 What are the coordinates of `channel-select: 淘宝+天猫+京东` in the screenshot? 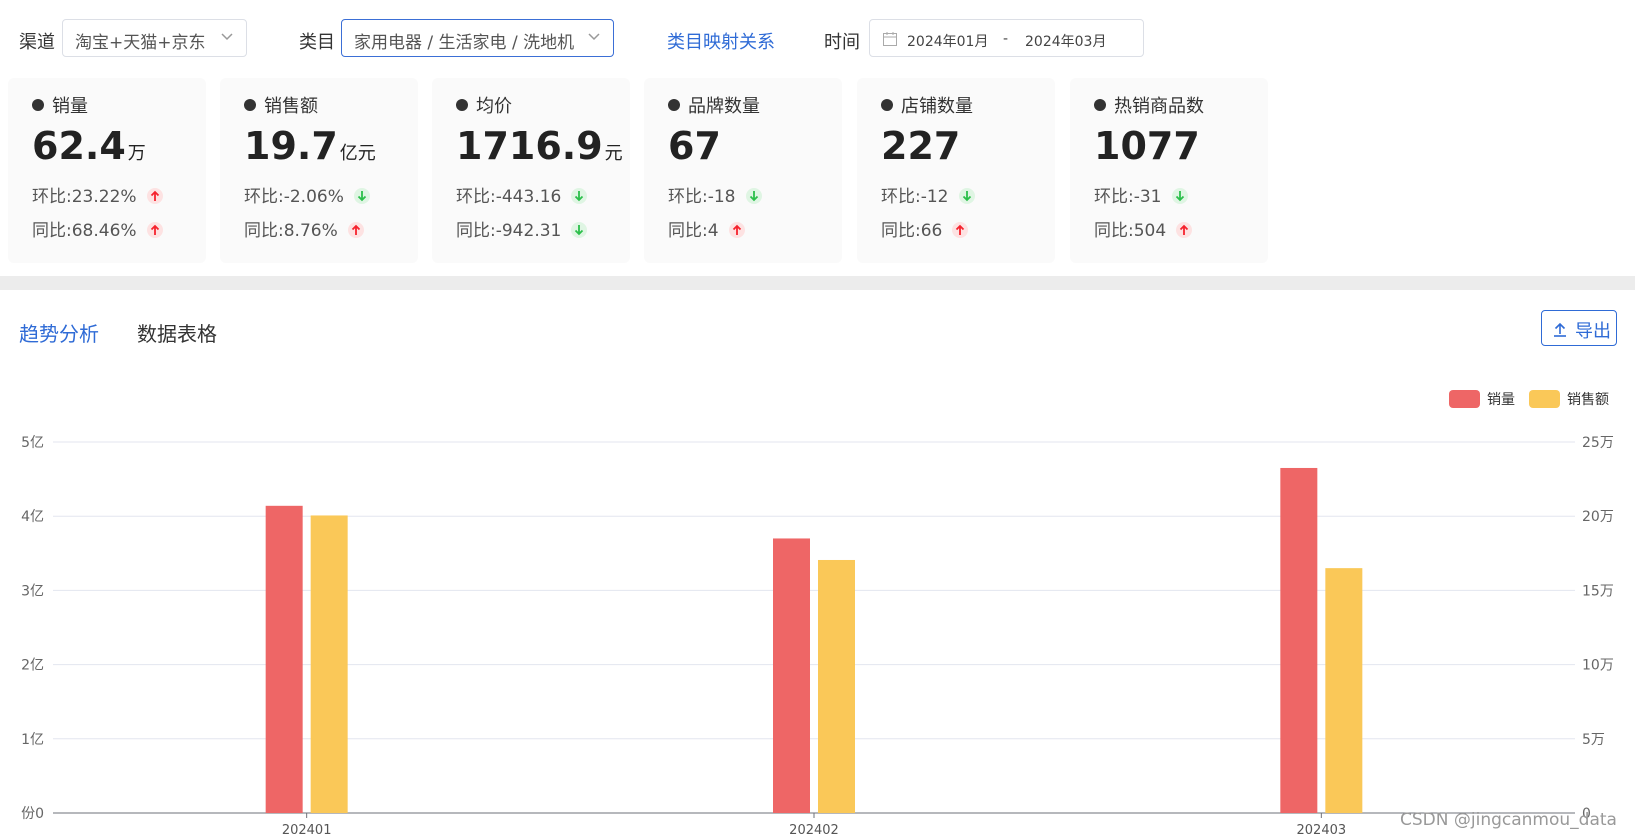 It's located at (154, 38).